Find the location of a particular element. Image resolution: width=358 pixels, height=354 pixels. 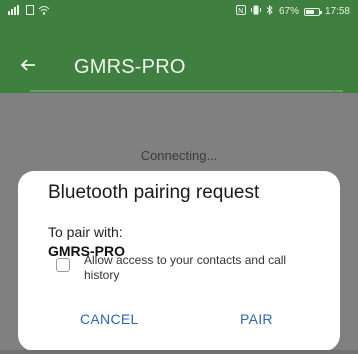

dialog-title: Bluetooth pairing request is located at coordinates (154, 192).